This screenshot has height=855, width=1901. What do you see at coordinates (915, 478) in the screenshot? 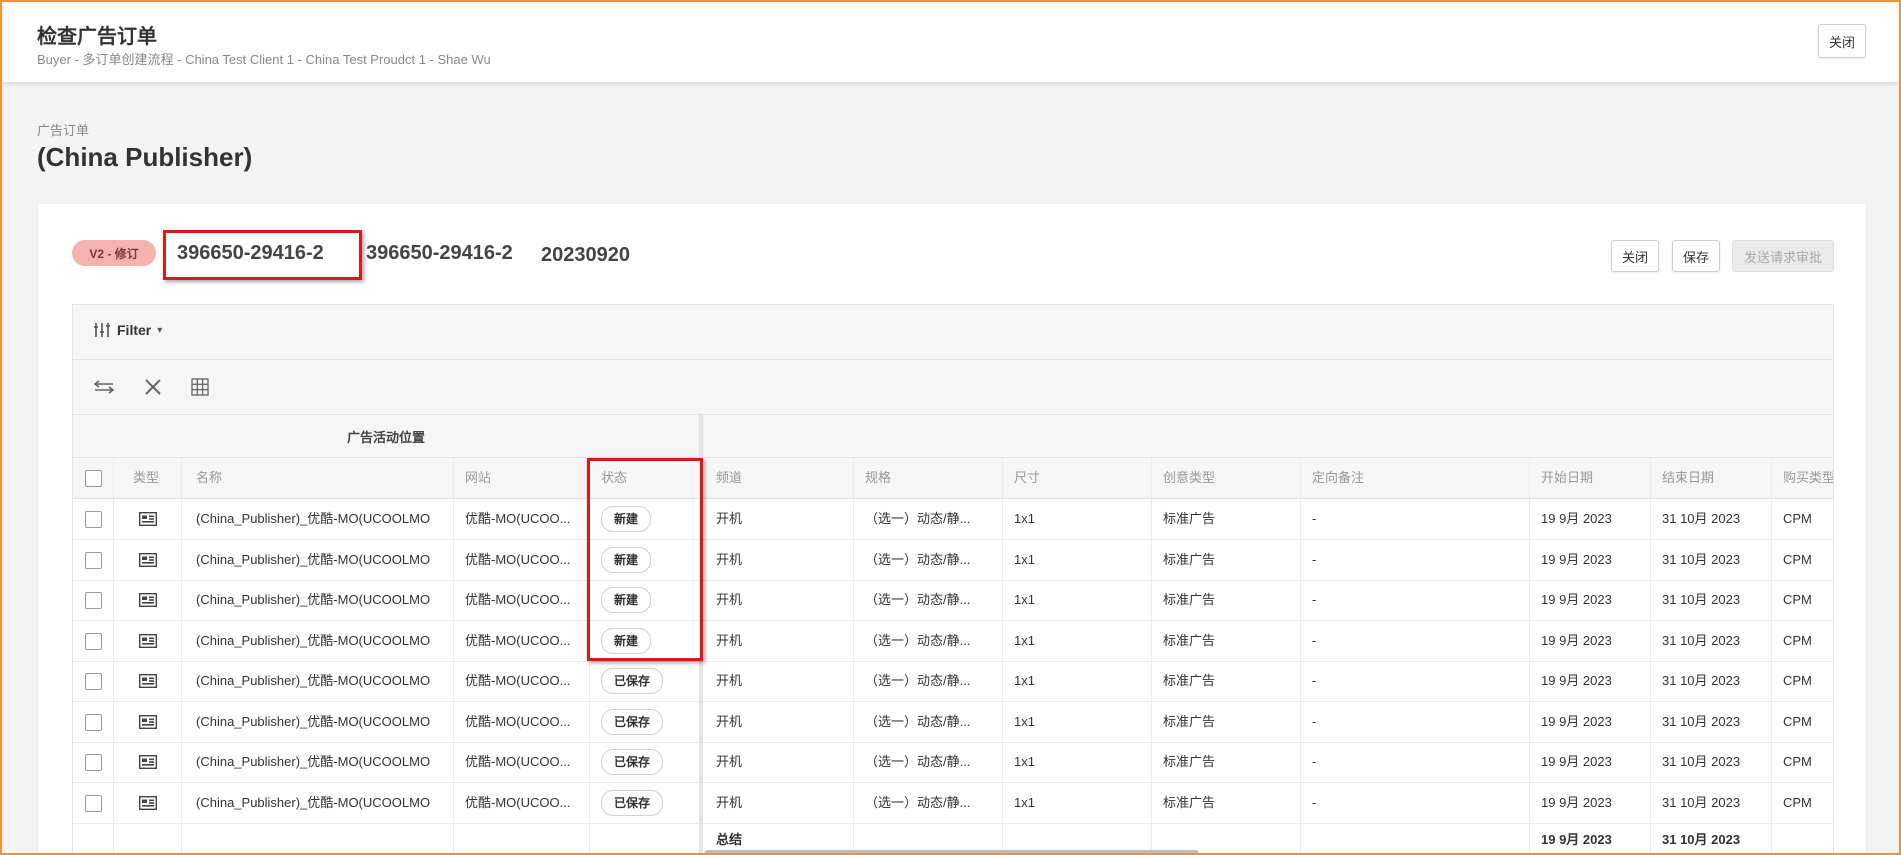
I see `col-header-spec: 规格` at bounding box center [915, 478].